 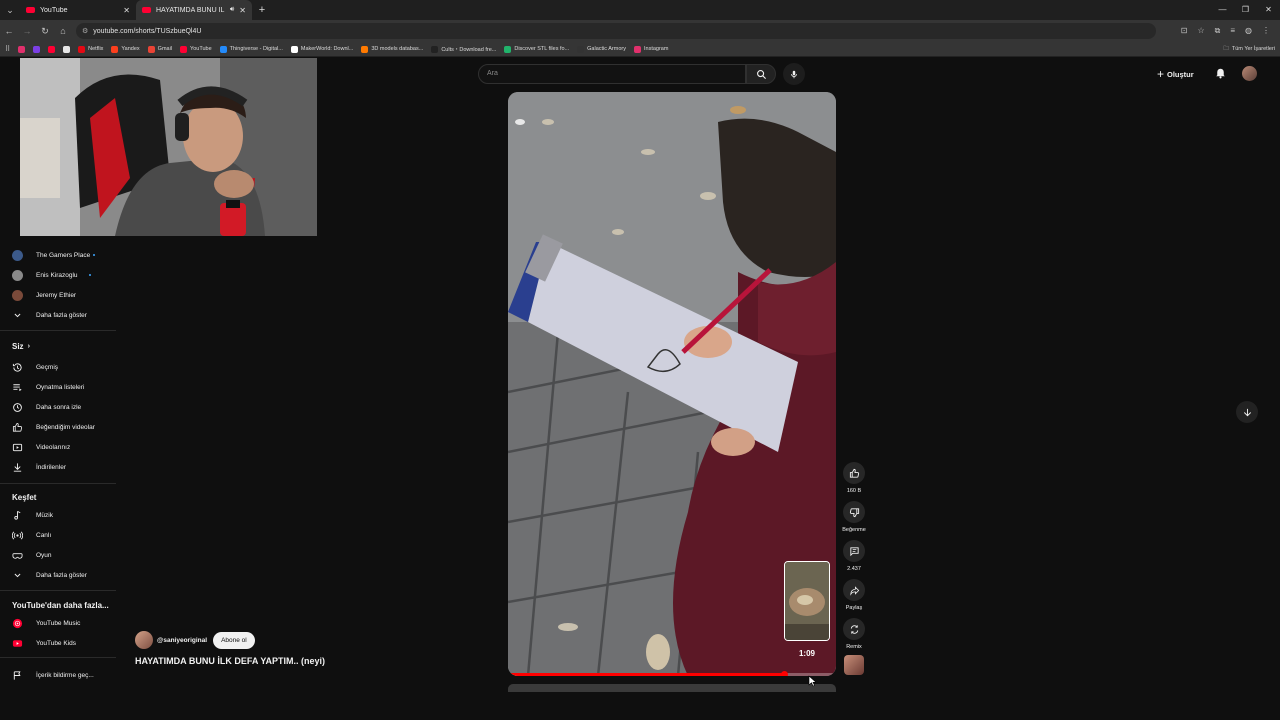 What do you see at coordinates (854, 647) in the screenshot?
I see `remix-label: Remix` at bounding box center [854, 647].